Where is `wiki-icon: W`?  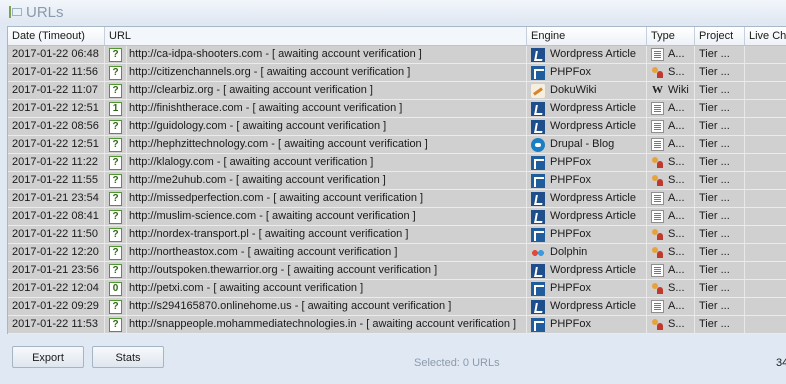 wiki-icon: W is located at coordinates (657, 90).